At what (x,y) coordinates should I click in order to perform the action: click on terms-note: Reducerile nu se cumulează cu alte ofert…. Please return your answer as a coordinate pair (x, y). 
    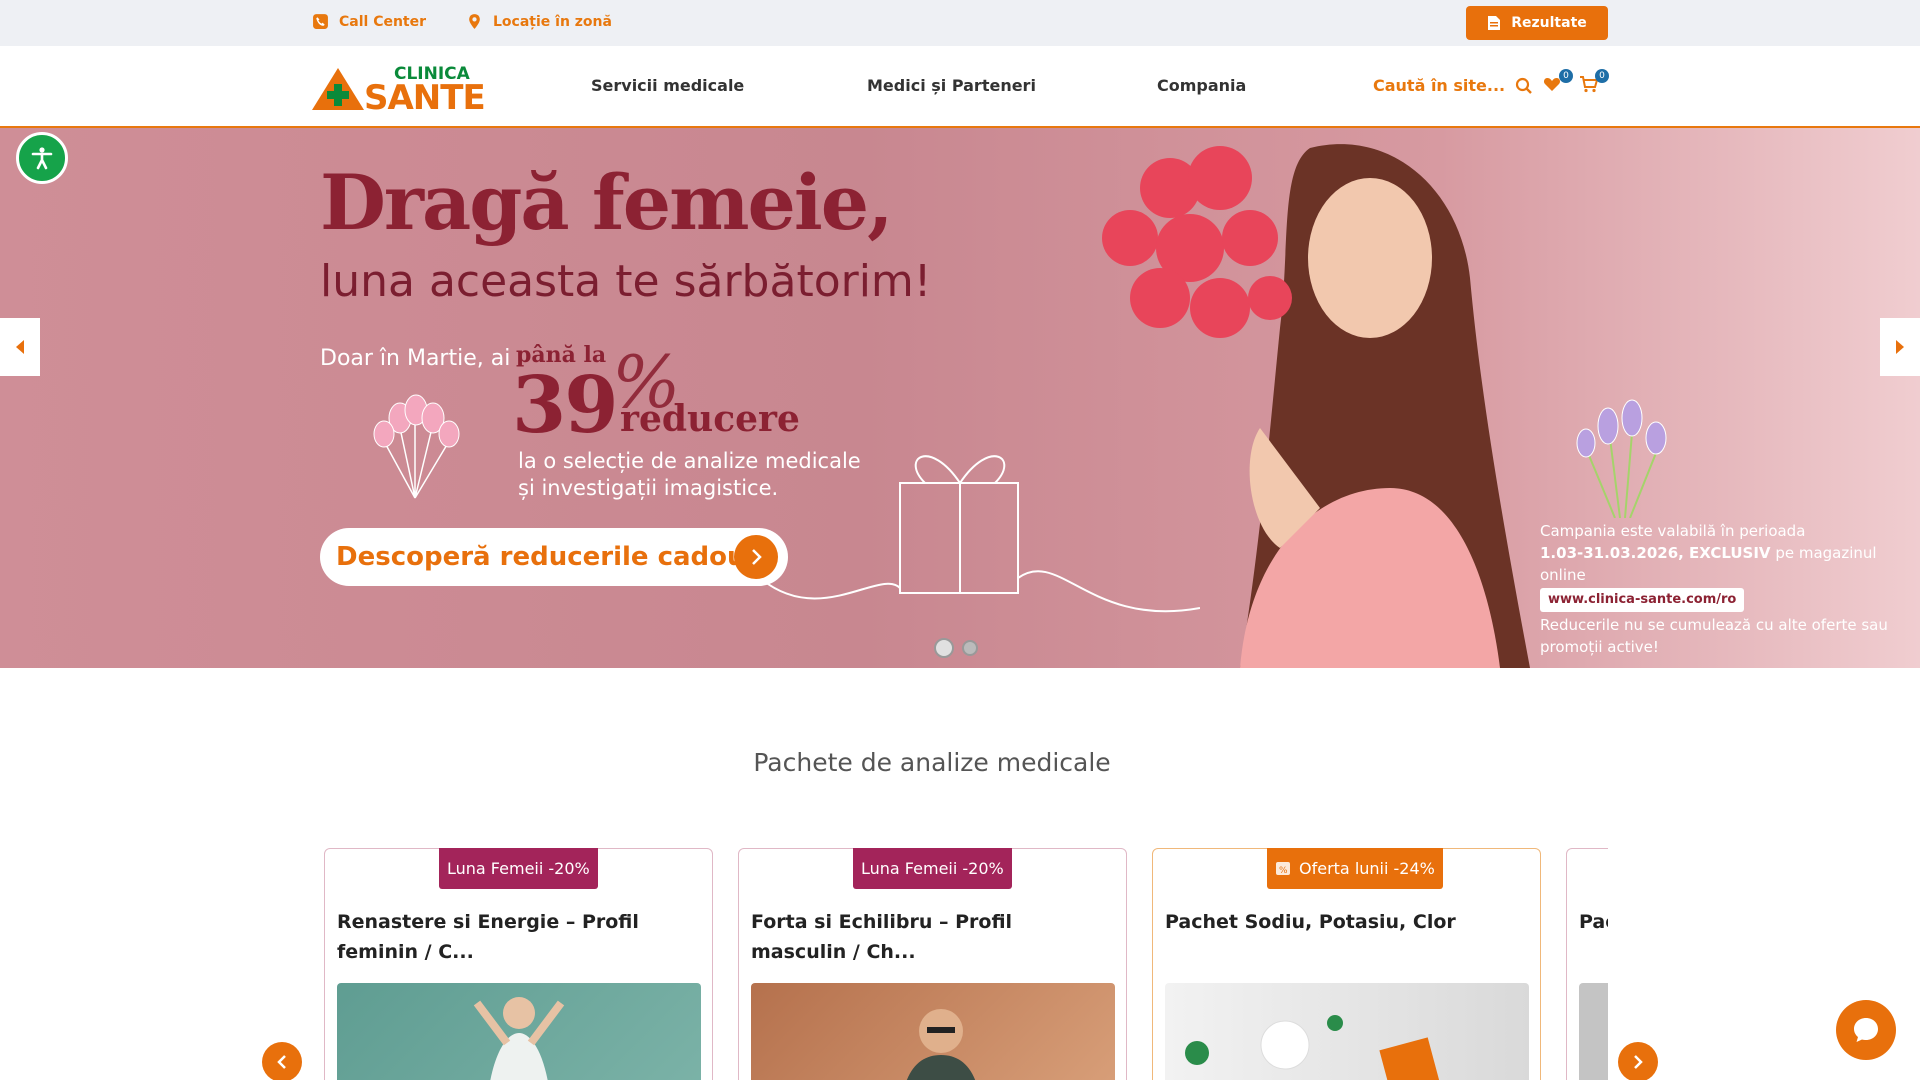
    Looking at the image, I should click on (1714, 636).